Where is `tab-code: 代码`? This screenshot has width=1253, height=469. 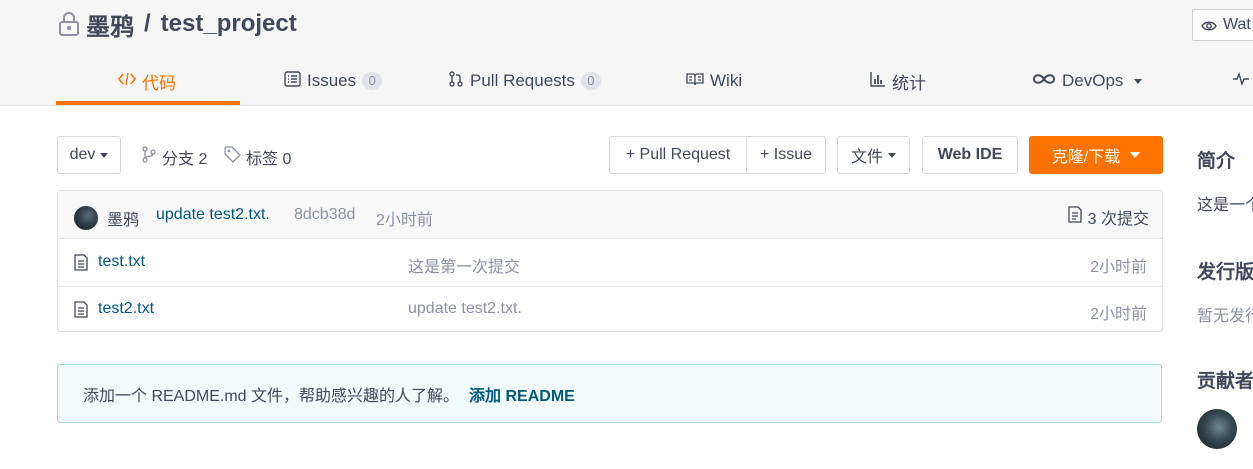 tab-code: 代码 is located at coordinates (147, 81).